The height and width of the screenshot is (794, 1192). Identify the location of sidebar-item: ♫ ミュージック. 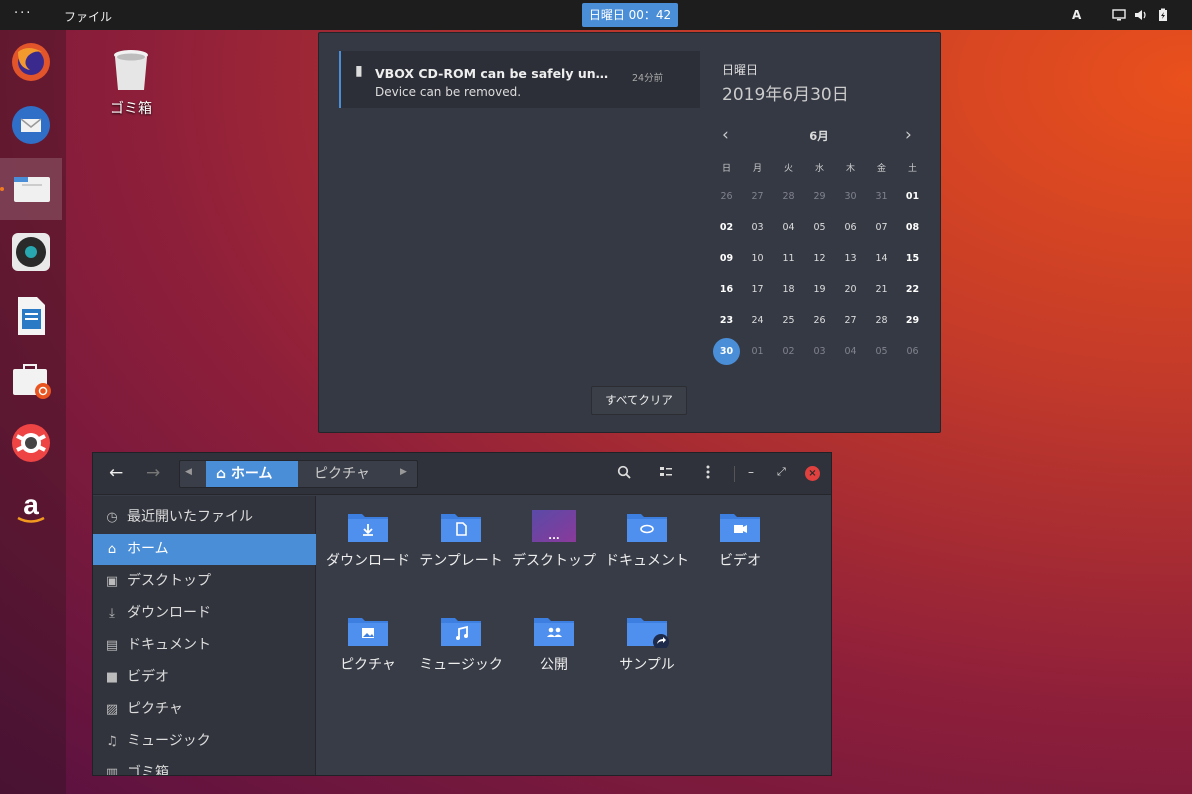
(204, 741).